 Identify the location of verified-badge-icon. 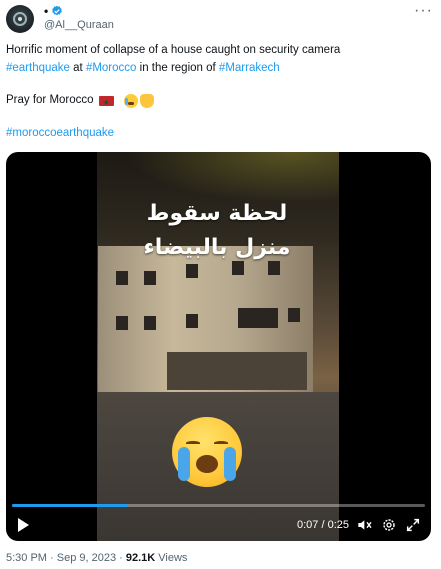
(57, 10).